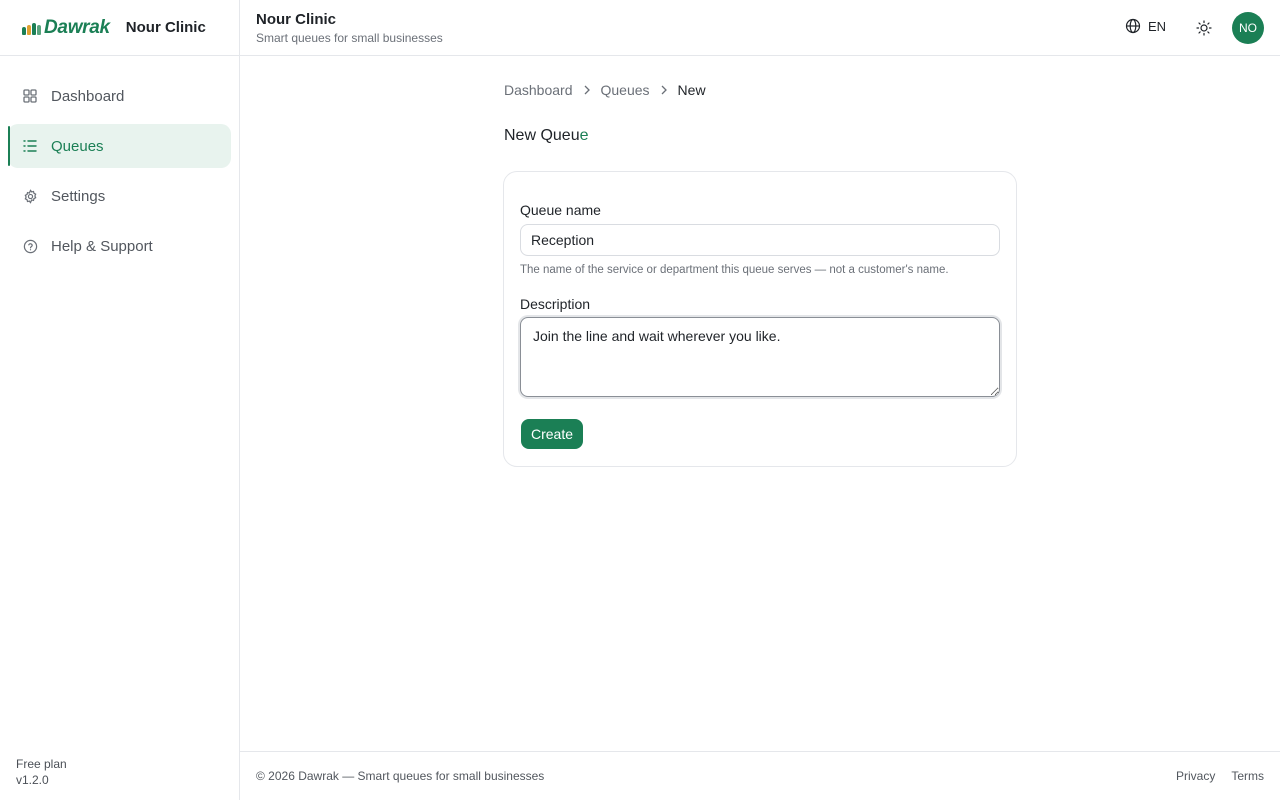 The image size is (1280, 800). I want to click on sidebar-item-label: Settings, so click(78, 196).